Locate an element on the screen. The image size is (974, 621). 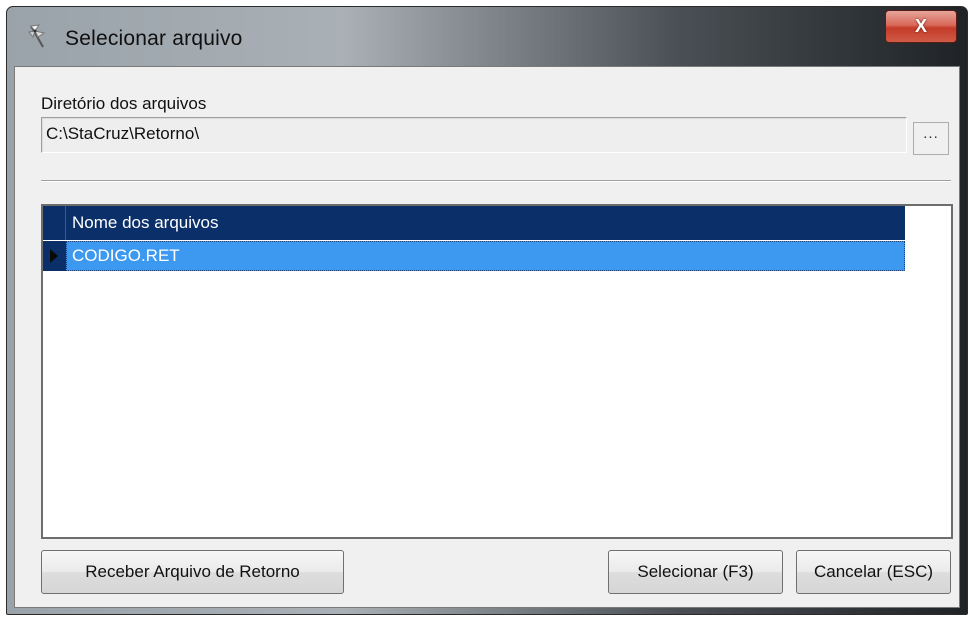
select-button: Selecionar (F3) is located at coordinates (695, 572).